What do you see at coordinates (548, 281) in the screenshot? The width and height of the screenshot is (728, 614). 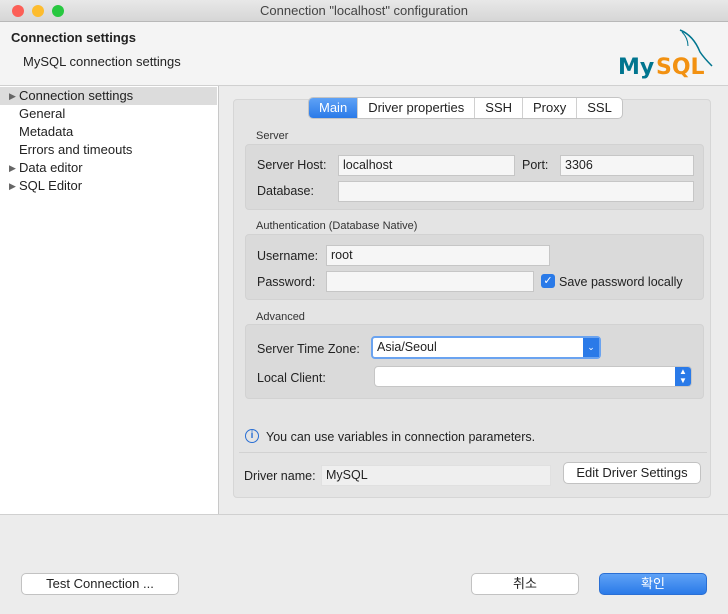 I see `save-password-checkbox: ✓` at bounding box center [548, 281].